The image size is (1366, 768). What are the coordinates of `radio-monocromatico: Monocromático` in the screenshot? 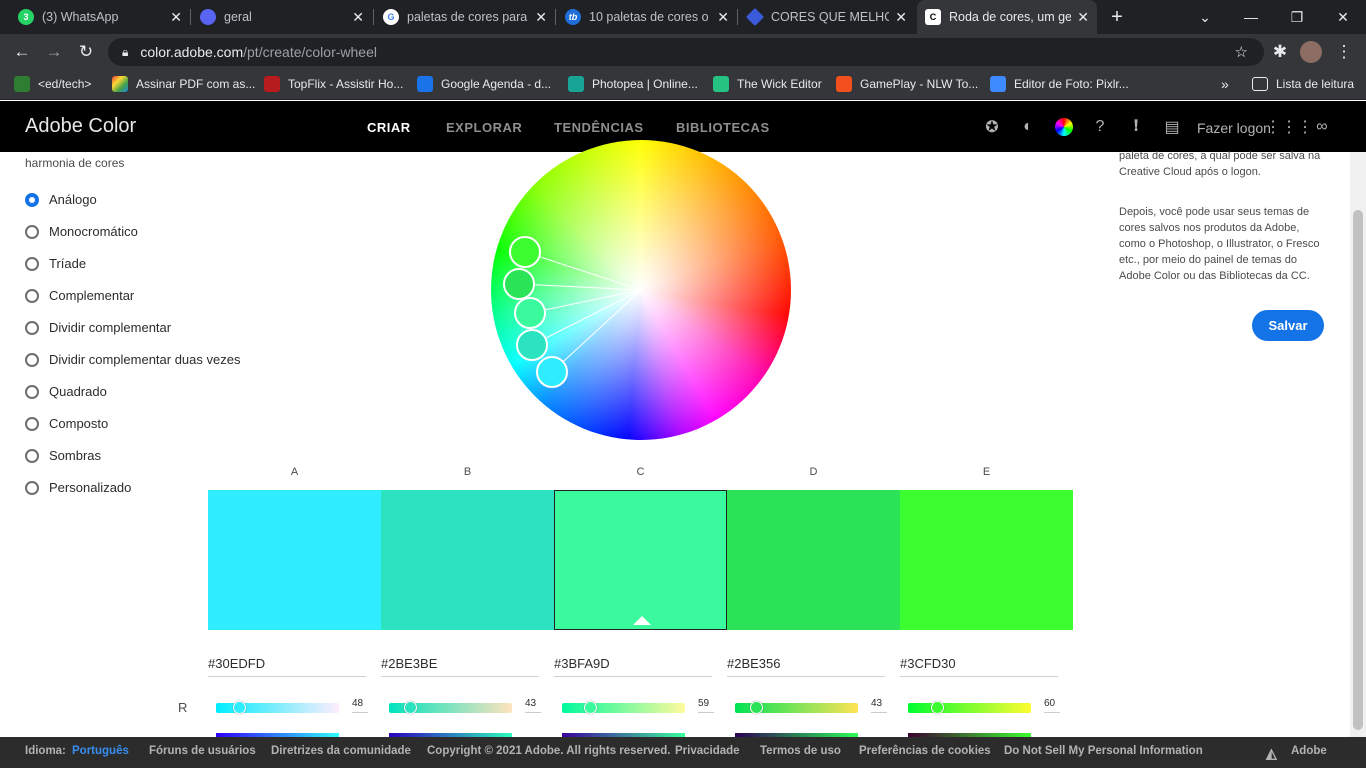 It's located at (81, 231).